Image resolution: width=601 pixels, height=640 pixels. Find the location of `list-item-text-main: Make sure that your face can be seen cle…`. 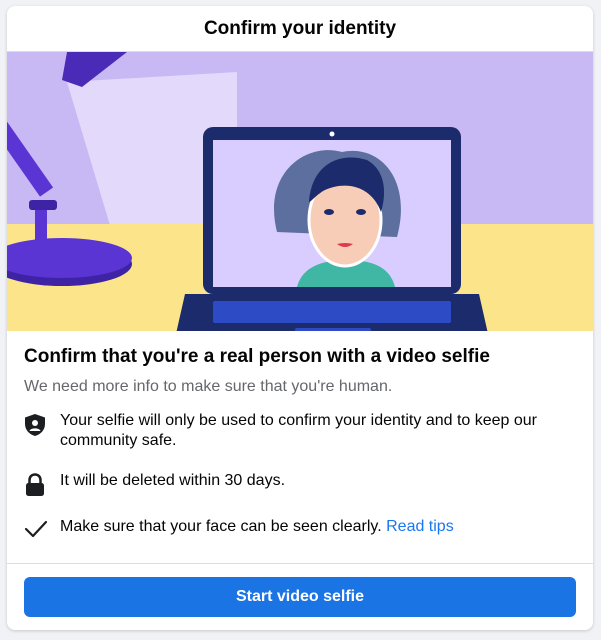

list-item-text-main: Make sure that your face can be seen cle… is located at coordinates (221, 526).